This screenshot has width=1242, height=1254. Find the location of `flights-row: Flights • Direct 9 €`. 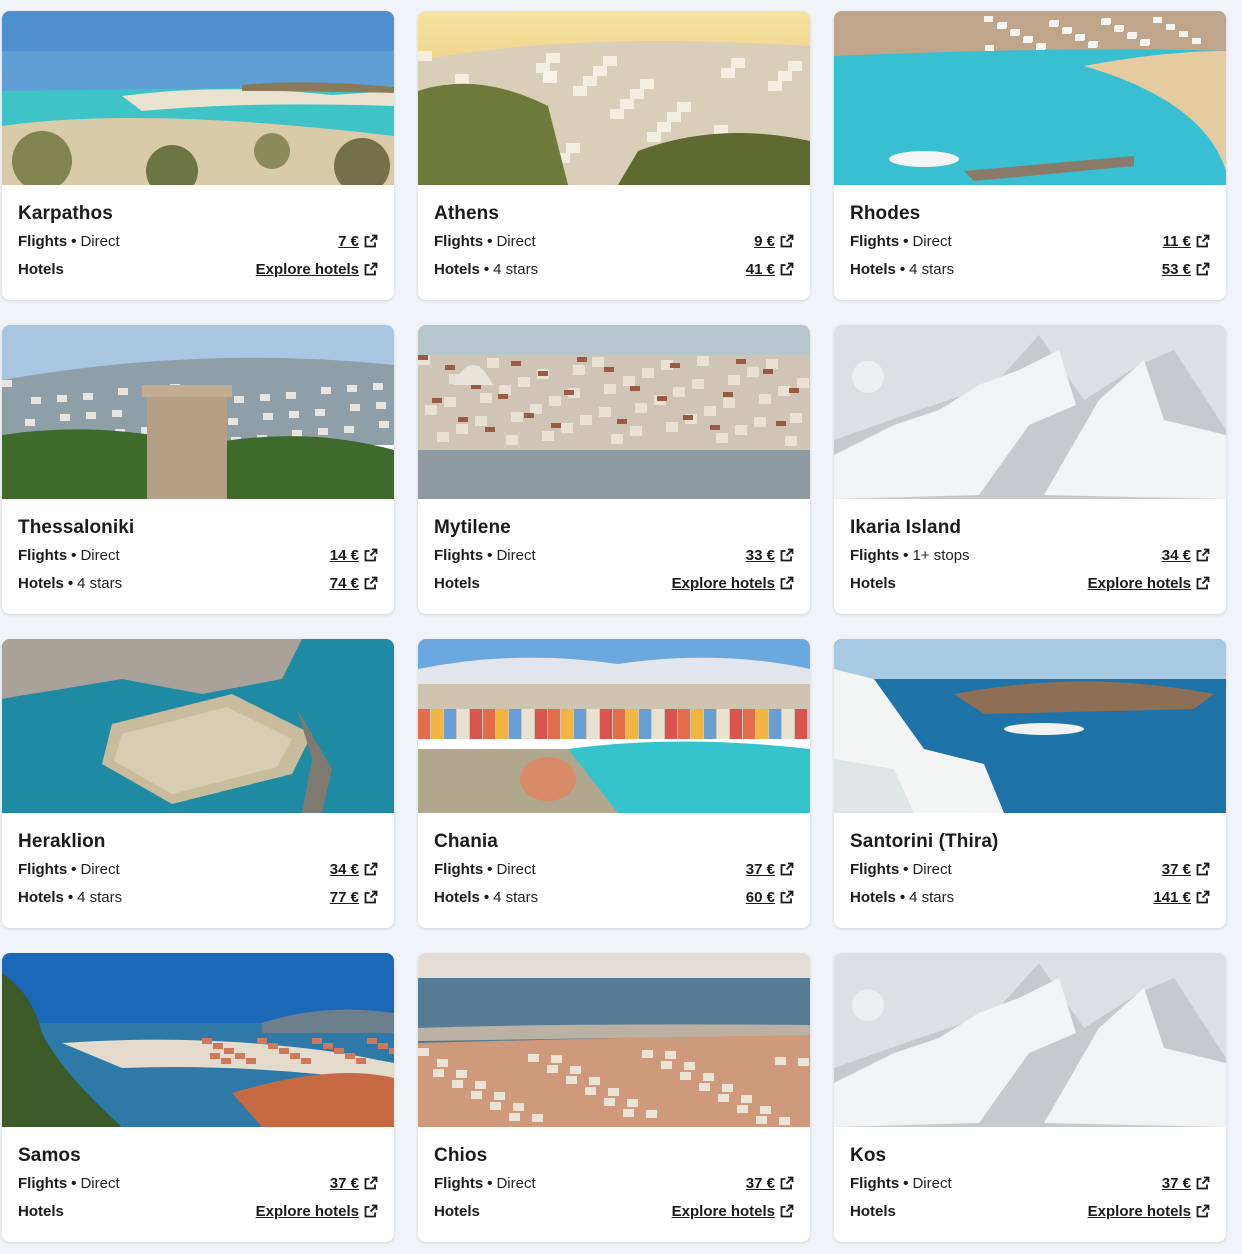

flights-row: Flights • Direct 9 € is located at coordinates (614, 241).